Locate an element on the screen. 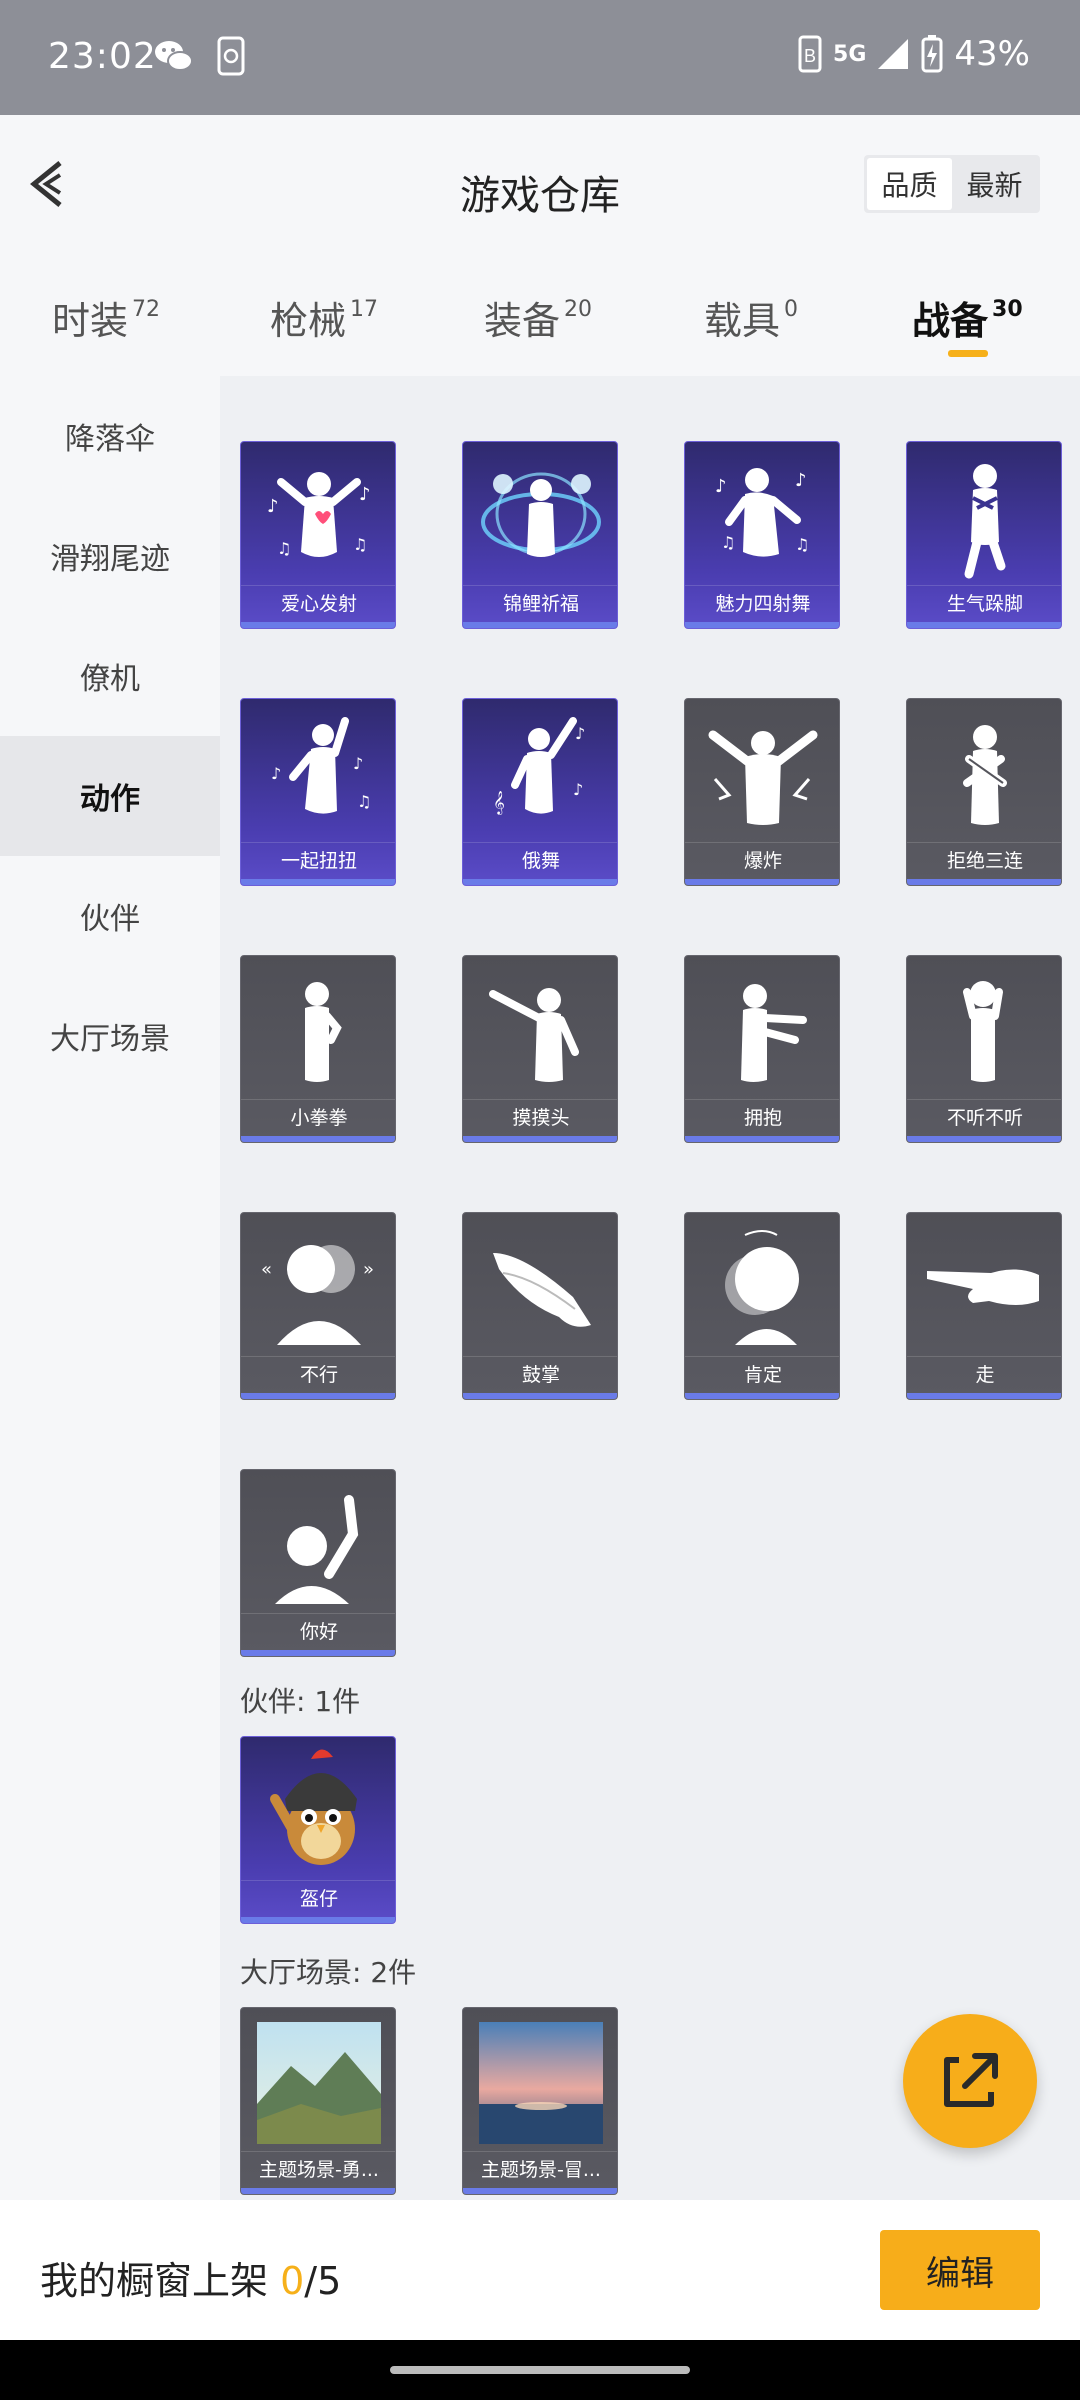 The width and height of the screenshot is (1080, 2400). item-card: 摸摸头 is located at coordinates (540, 1049).